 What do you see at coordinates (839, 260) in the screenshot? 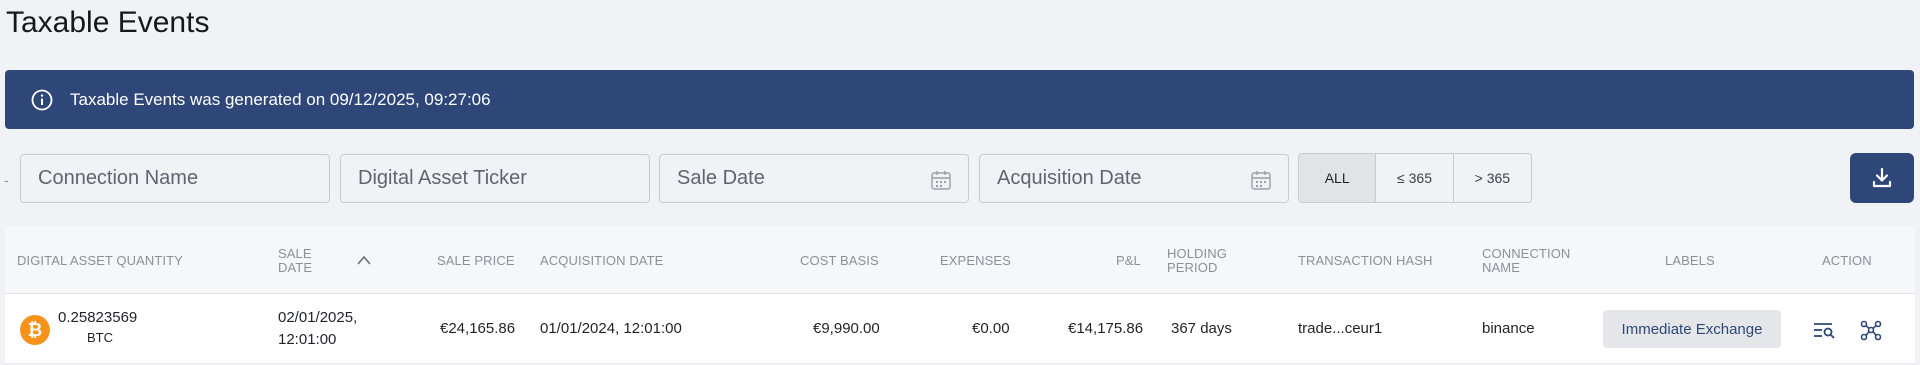
I see `col-cost-basis: Cost Basis` at bounding box center [839, 260].